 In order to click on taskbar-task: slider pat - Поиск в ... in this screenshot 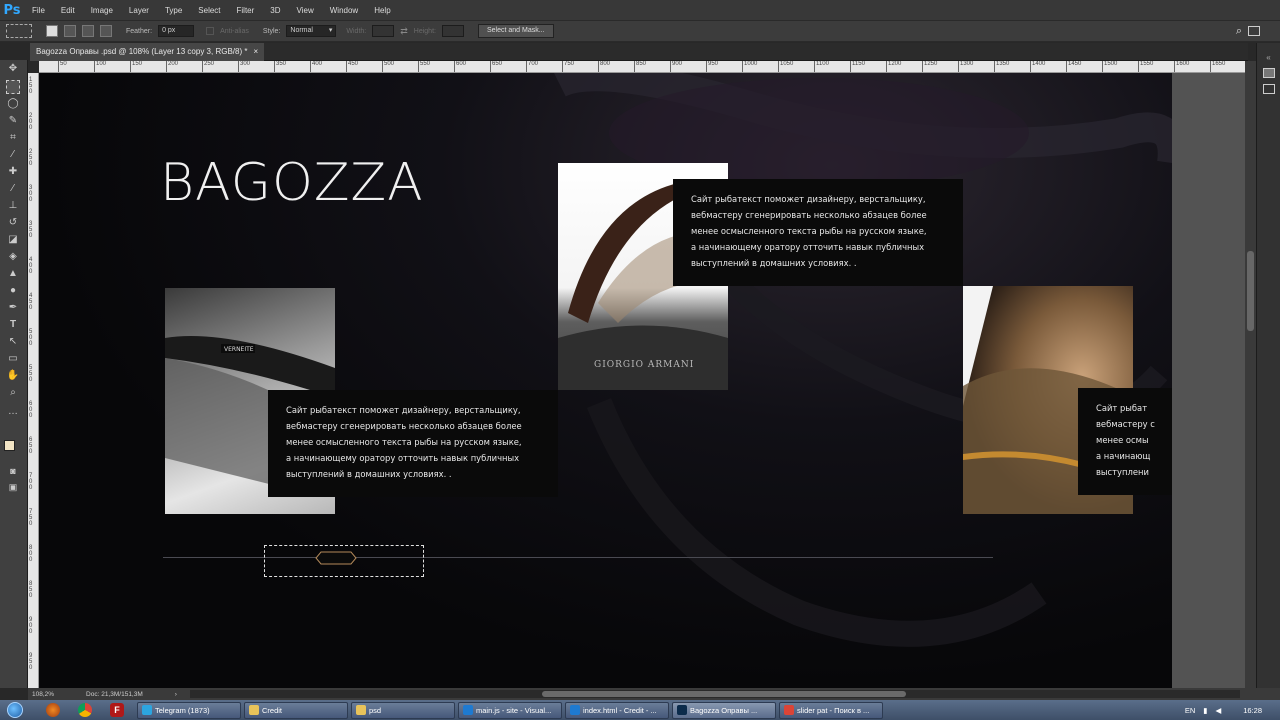, I will do `click(831, 710)`.